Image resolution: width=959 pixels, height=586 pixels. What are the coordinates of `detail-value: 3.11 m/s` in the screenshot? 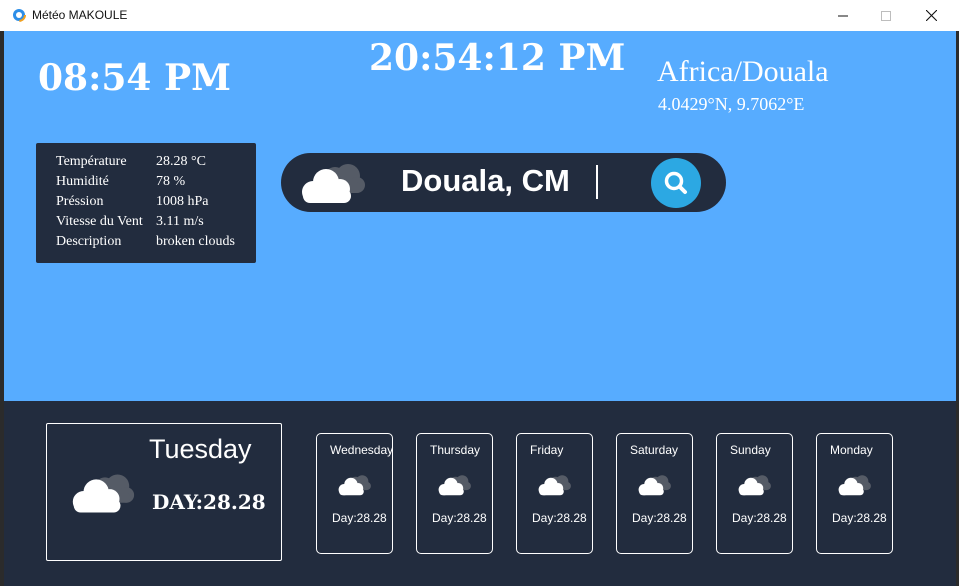 It's located at (180, 221).